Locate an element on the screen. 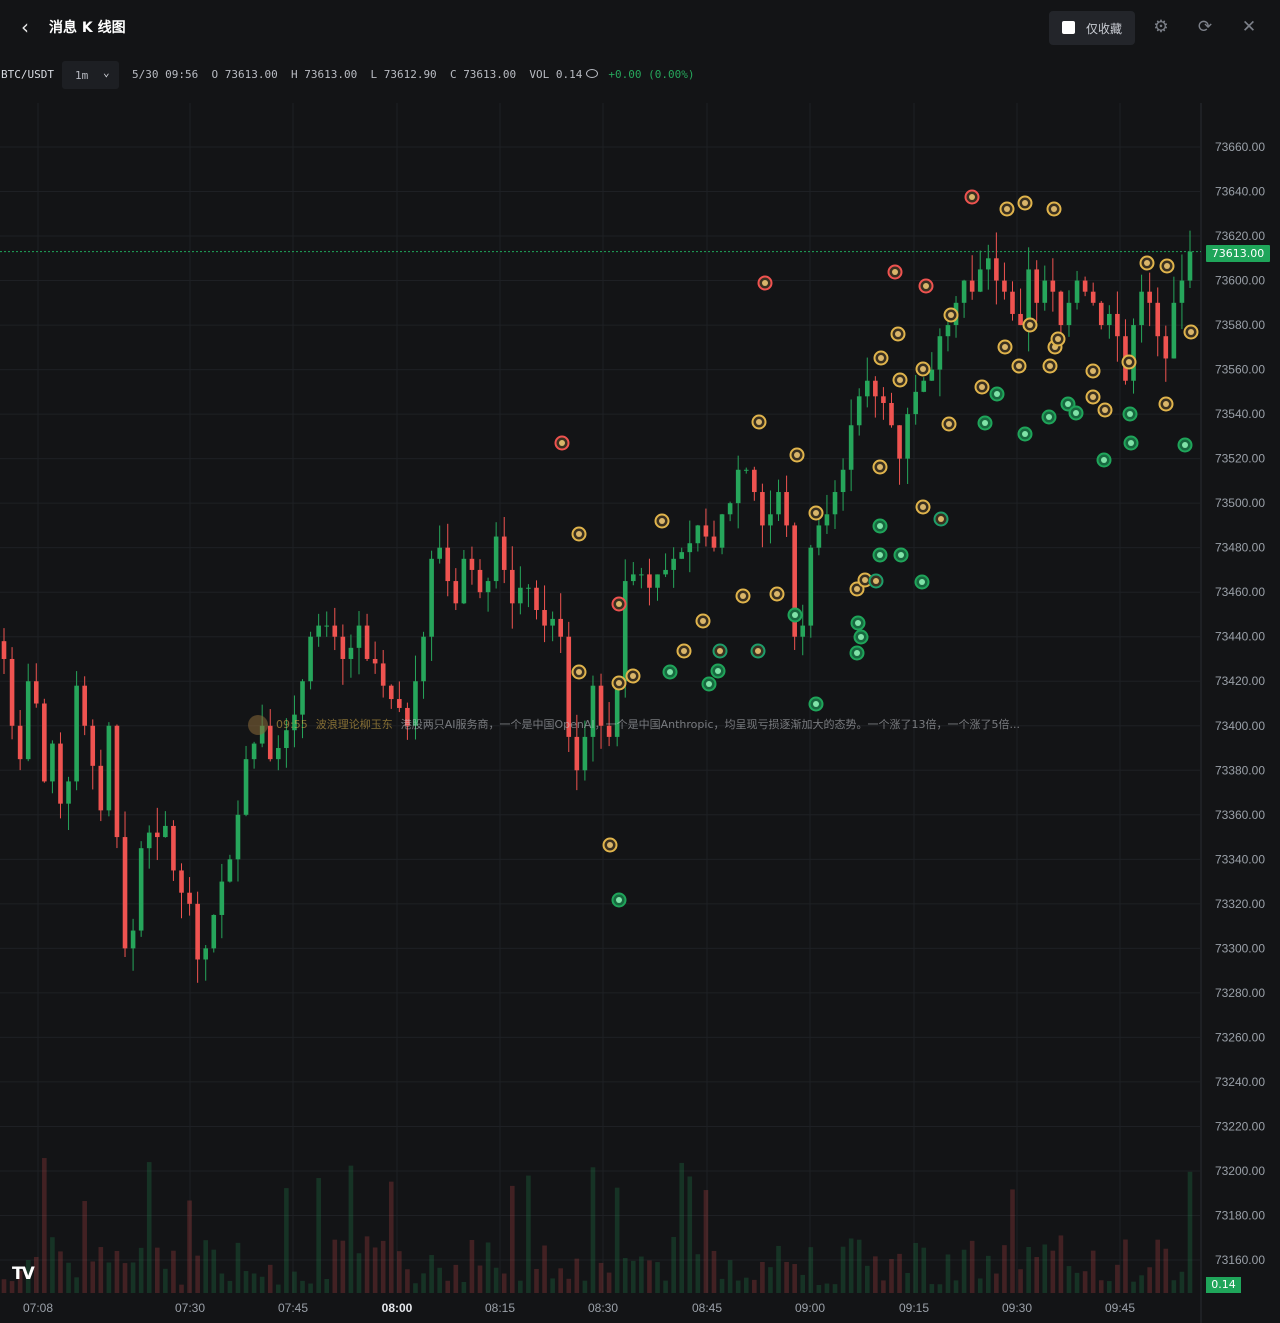 The height and width of the screenshot is (1323, 1280). x-tick-label: 09:30 is located at coordinates (1017, 1308).